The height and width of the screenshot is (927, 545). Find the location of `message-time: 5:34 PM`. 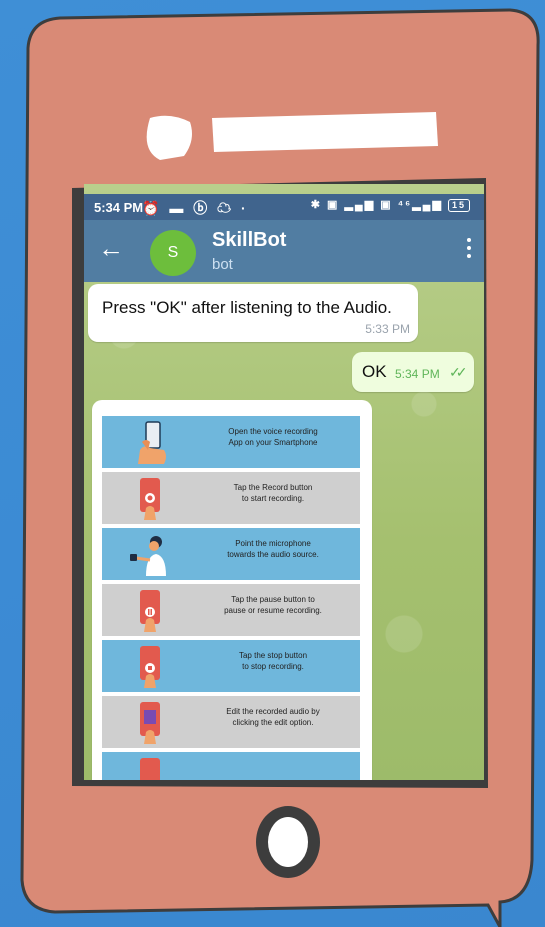

message-time: 5:34 PM is located at coordinates (417, 374).